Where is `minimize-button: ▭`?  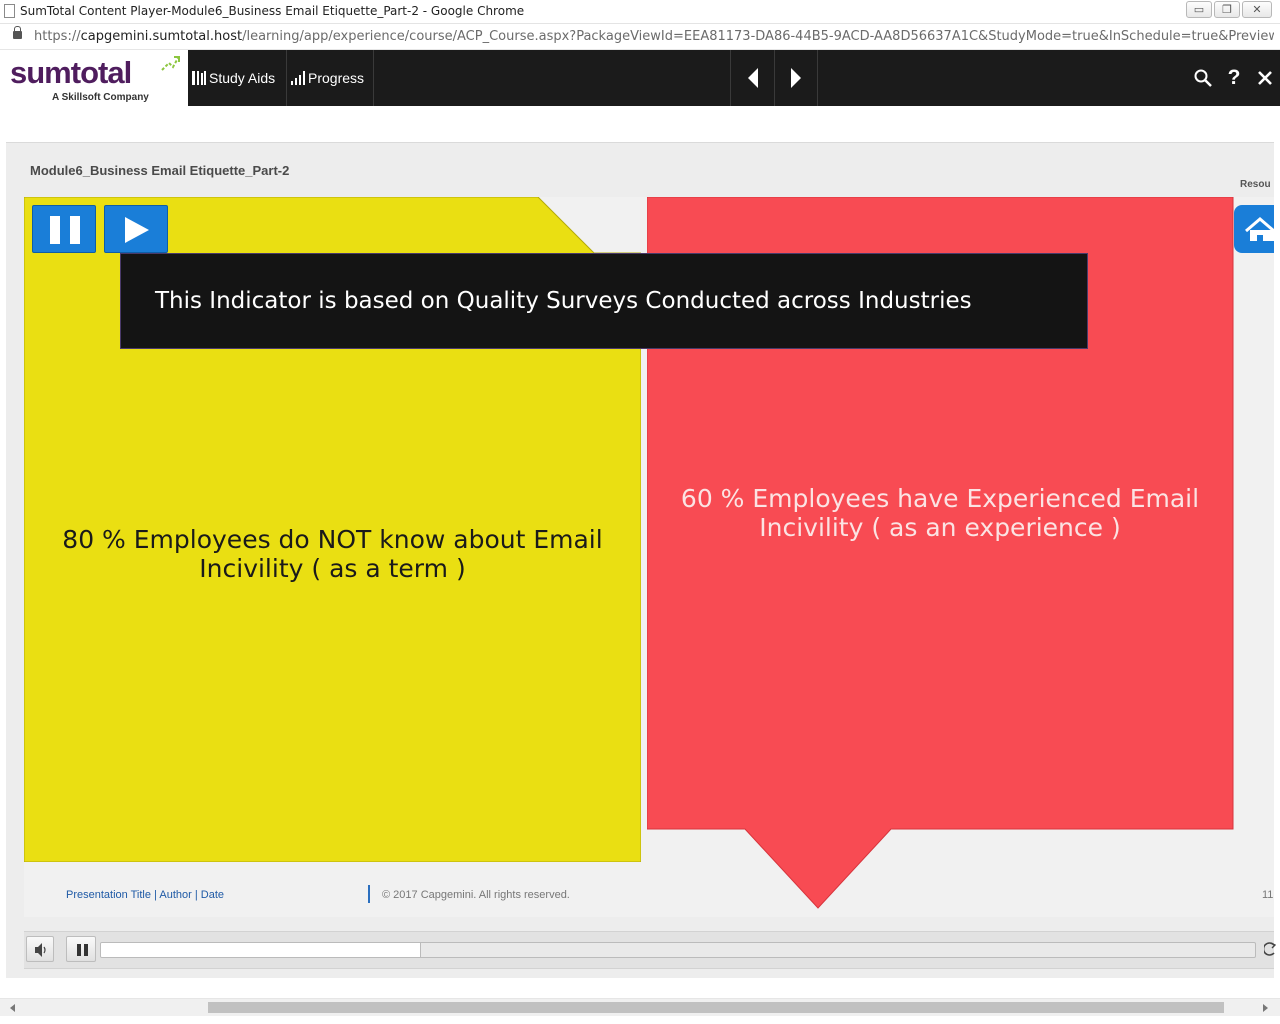
minimize-button: ▭ is located at coordinates (1199, 9).